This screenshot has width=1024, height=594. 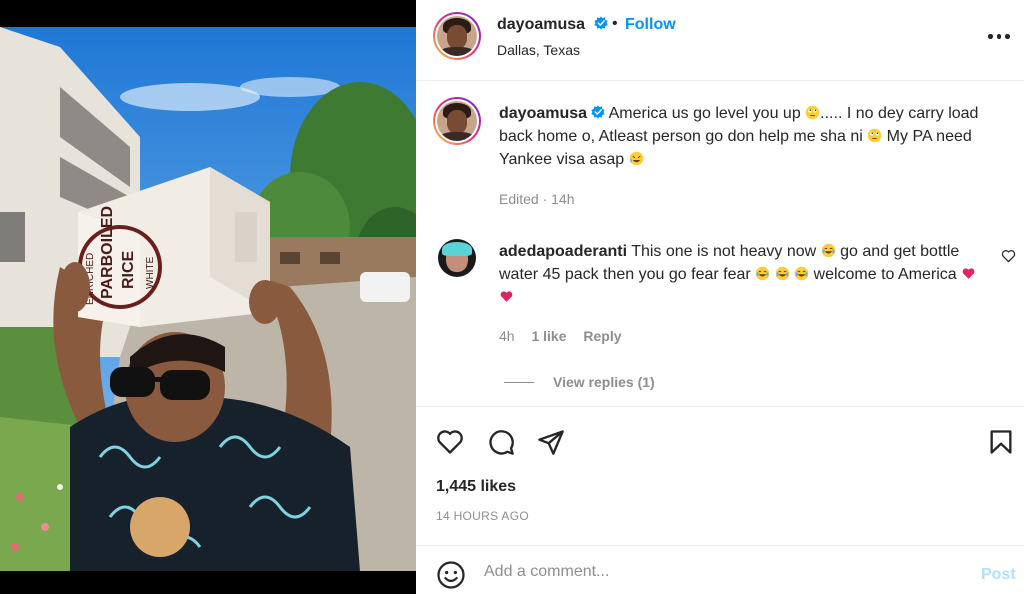 I want to click on post-comment-button: Post, so click(x=998, y=575).